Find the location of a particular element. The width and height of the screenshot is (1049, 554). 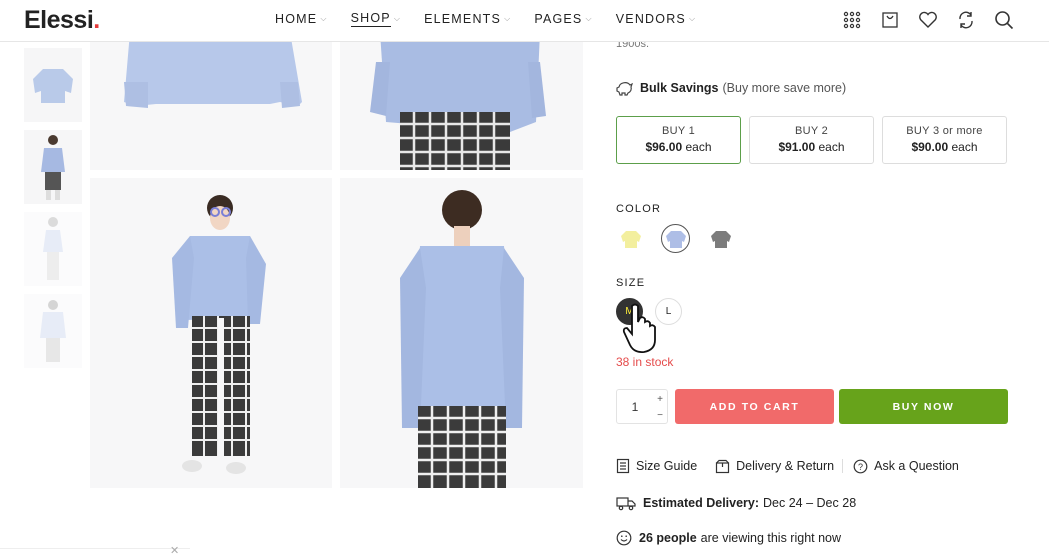

tier-label: BUY 2 is located at coordinates (811, 131).